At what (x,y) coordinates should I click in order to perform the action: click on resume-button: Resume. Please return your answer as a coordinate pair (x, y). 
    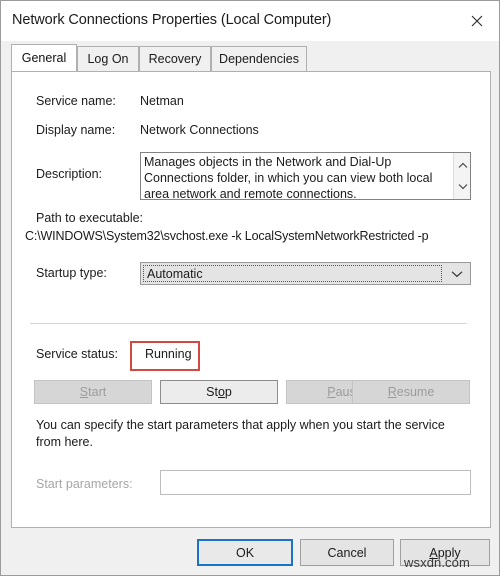
    Looking at the image, I should click on (411, 392).